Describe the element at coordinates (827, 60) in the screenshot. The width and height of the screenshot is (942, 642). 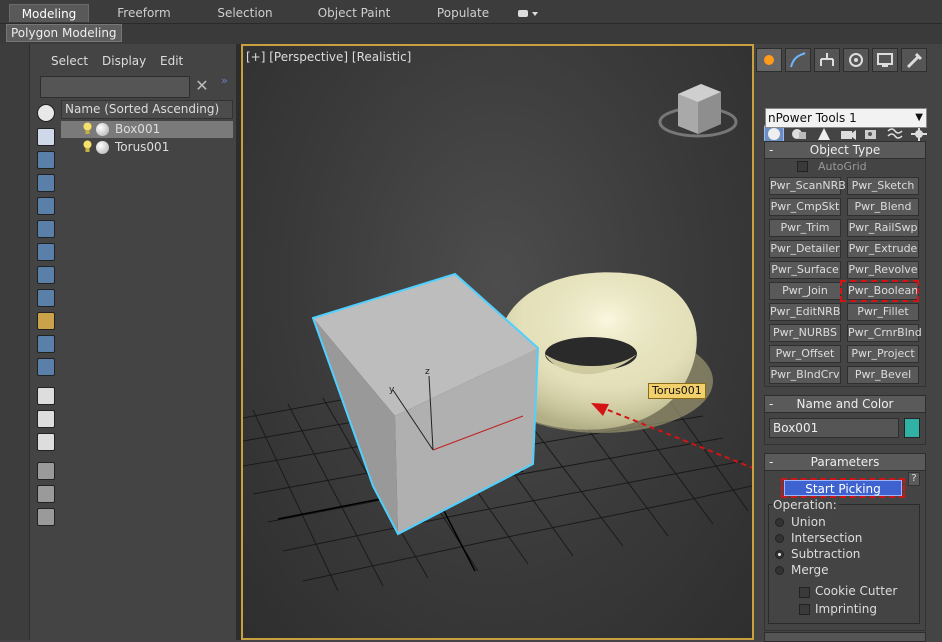
I see `tab-hierarchy-icon` at that location.